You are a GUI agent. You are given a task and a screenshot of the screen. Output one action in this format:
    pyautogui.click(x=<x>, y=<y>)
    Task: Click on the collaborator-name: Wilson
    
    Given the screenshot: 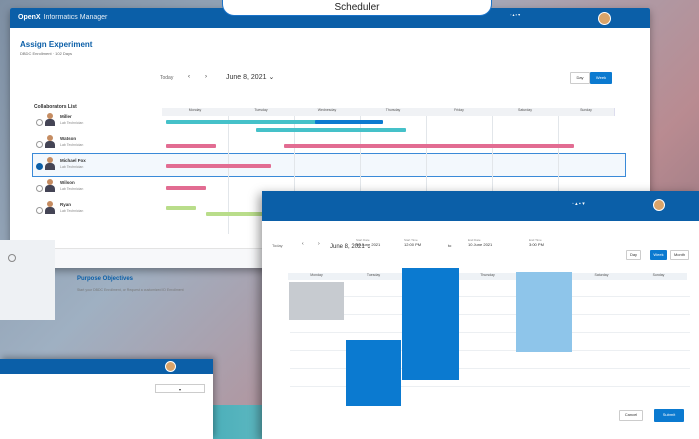 What is the action you would take?
    pyautogui.click(x=67, y=182)
    